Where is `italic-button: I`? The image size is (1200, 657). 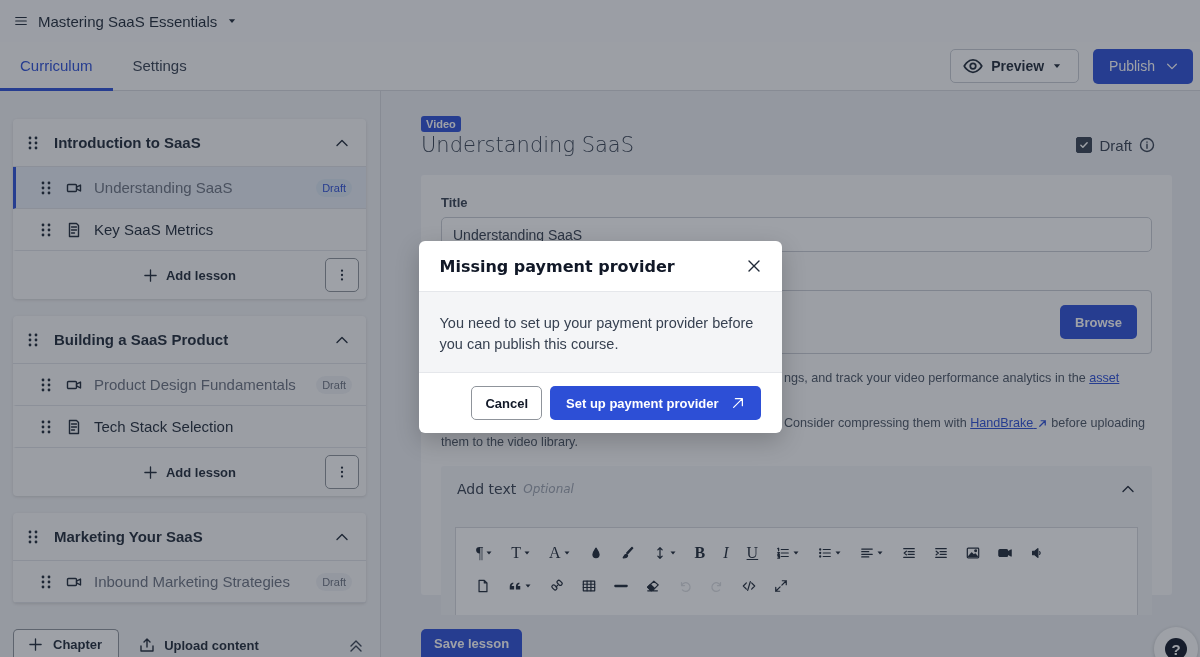
italic-button: I is located at coordinates (726, 552).